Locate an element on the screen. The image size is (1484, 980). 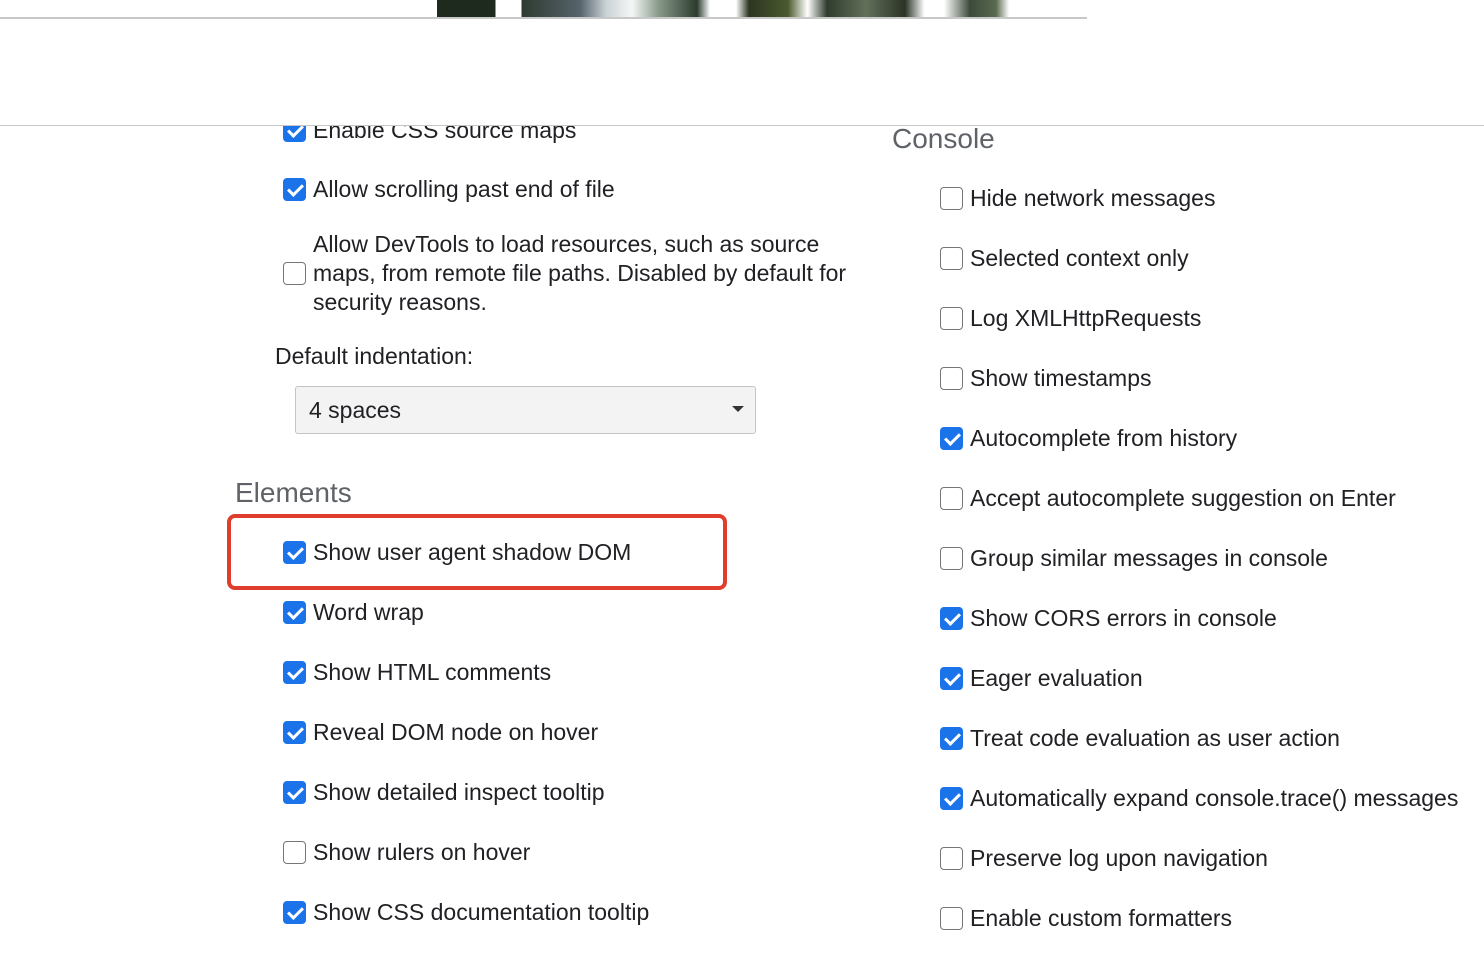
setting-hide-network-messages: Hide network messages is located at coordinates (1077, 198).